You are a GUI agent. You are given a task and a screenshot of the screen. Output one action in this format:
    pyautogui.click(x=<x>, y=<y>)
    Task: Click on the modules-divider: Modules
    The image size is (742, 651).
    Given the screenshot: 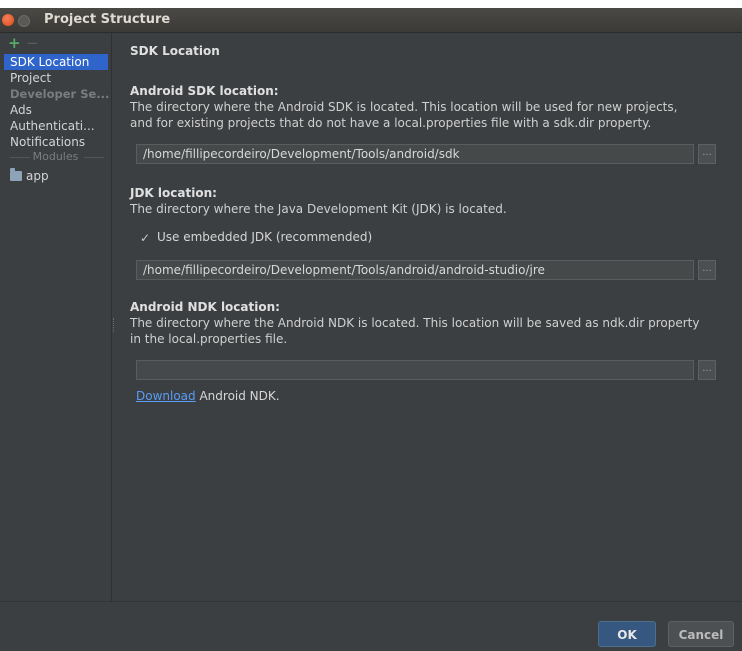 What is the action you would take?
    pyautogui.click(x=55, y=157)
    